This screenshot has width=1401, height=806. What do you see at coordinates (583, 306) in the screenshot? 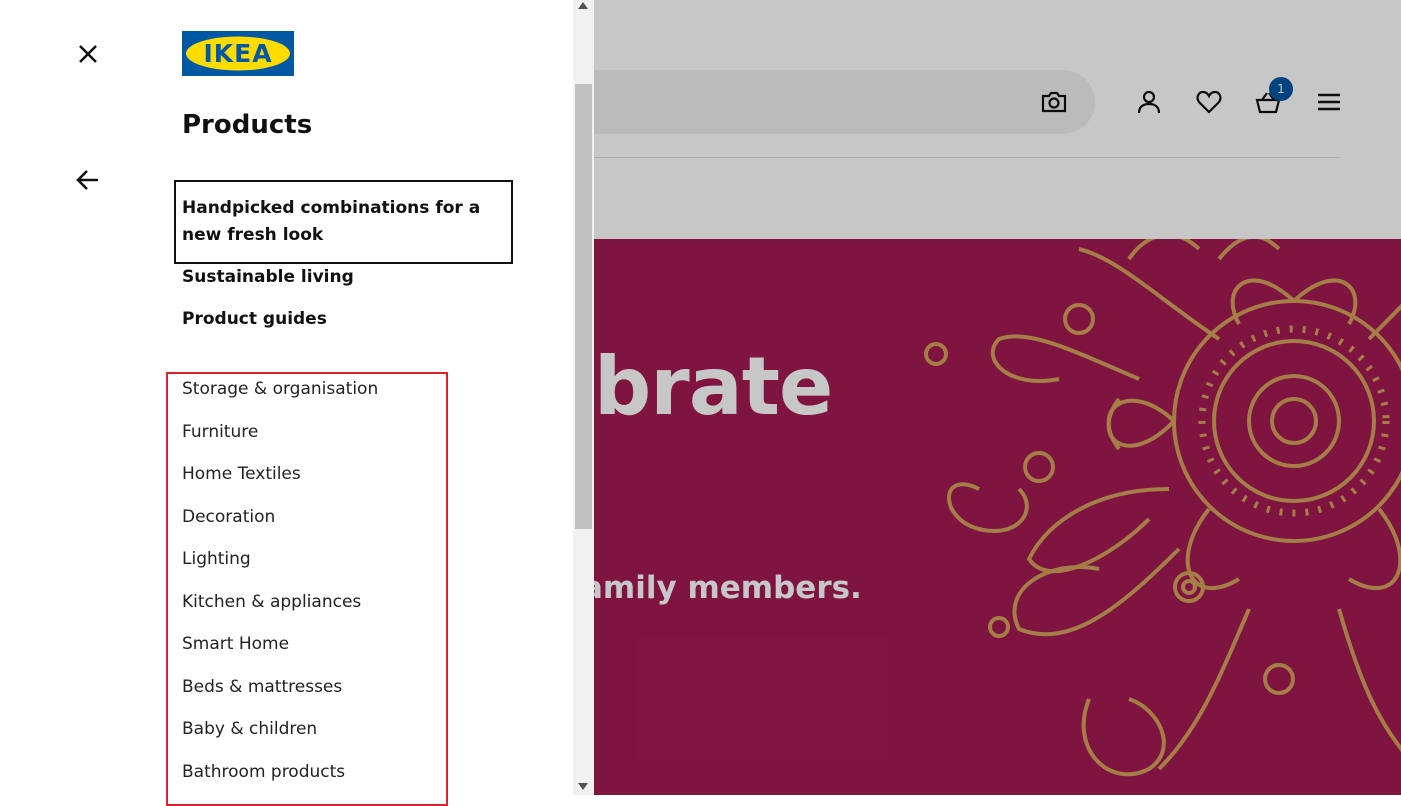
I see `scrollbar-thumb` at bounding box center [583, 306].